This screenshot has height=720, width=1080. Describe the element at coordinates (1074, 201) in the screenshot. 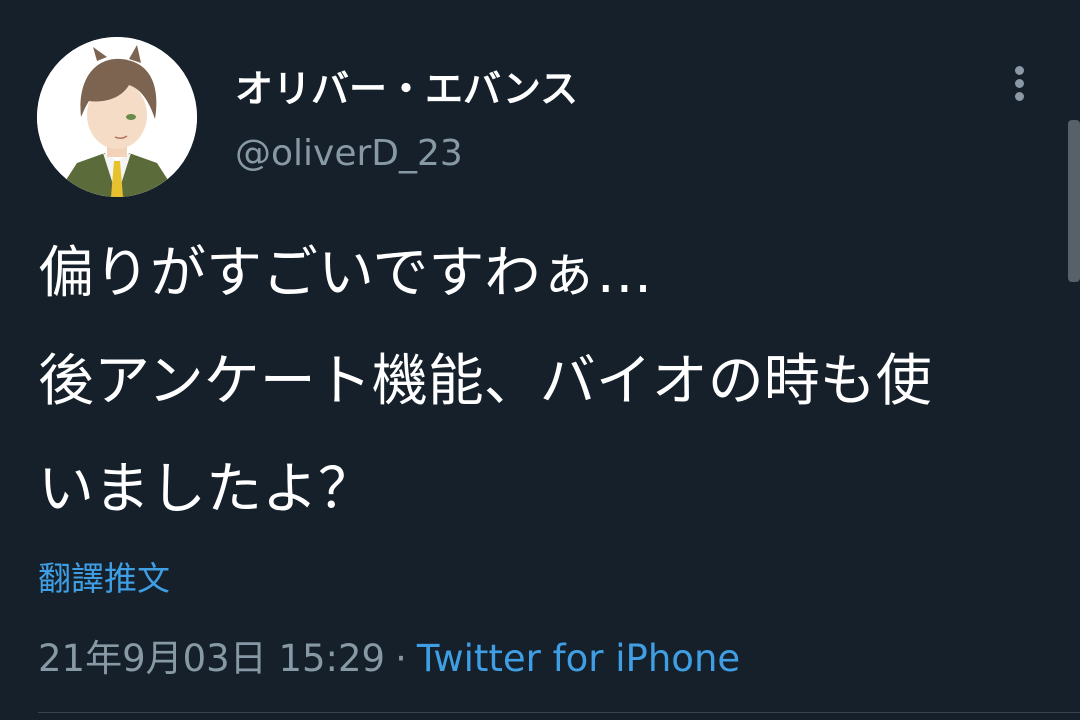

I see `scrollbar` at that location.